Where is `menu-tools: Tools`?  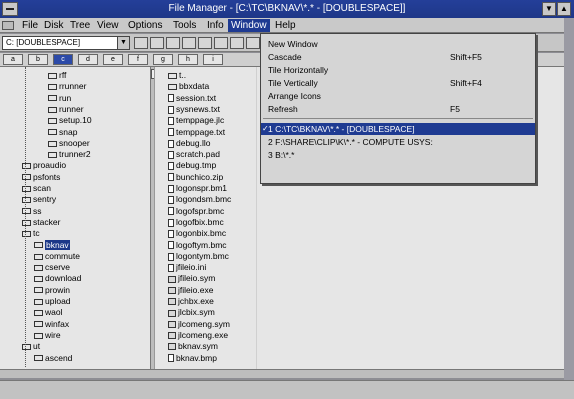
menu-tools: Tools is located at coordinates (184, 25).